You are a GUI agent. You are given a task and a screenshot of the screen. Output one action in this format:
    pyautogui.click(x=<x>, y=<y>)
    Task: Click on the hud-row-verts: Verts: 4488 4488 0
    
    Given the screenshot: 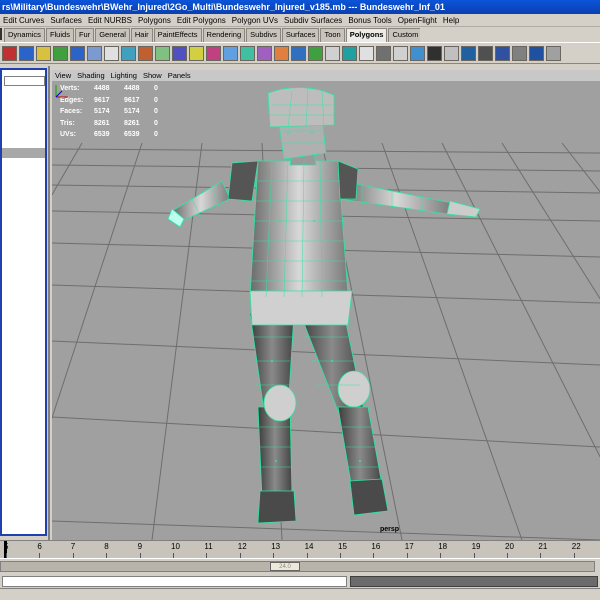 What is the action you would take?
    pyautogui.click(x=122, y=89)
    